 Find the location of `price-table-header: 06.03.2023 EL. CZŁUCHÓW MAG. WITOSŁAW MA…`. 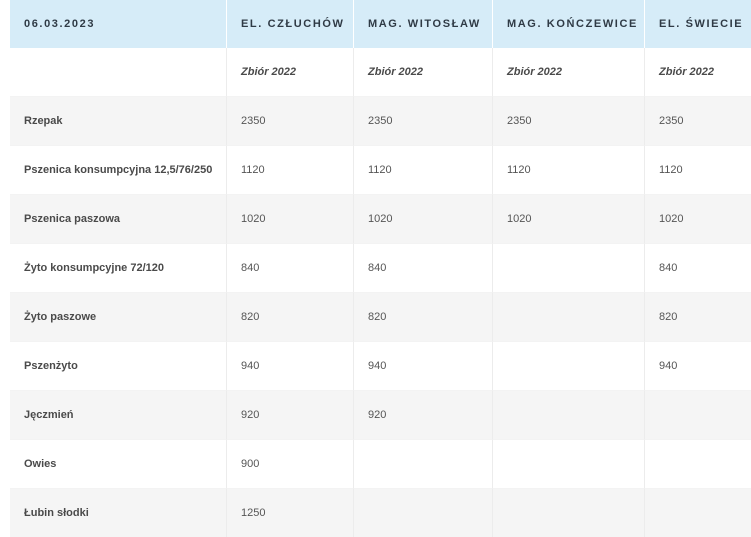

price-table-header: 06.03.2023 EL. CZŁUCHÓW MAG. WITOSŁAW MA… is located at coordinates (380, 24).